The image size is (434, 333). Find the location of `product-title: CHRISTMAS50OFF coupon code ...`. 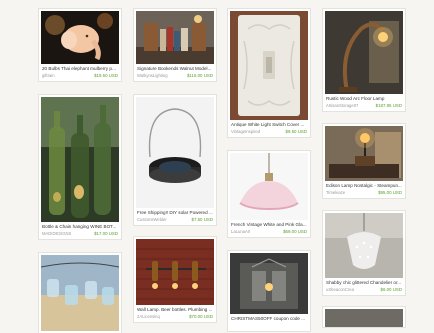

product-title: CHRISTMAS50OFF coupon code ... is located at coordinates (269, 318).